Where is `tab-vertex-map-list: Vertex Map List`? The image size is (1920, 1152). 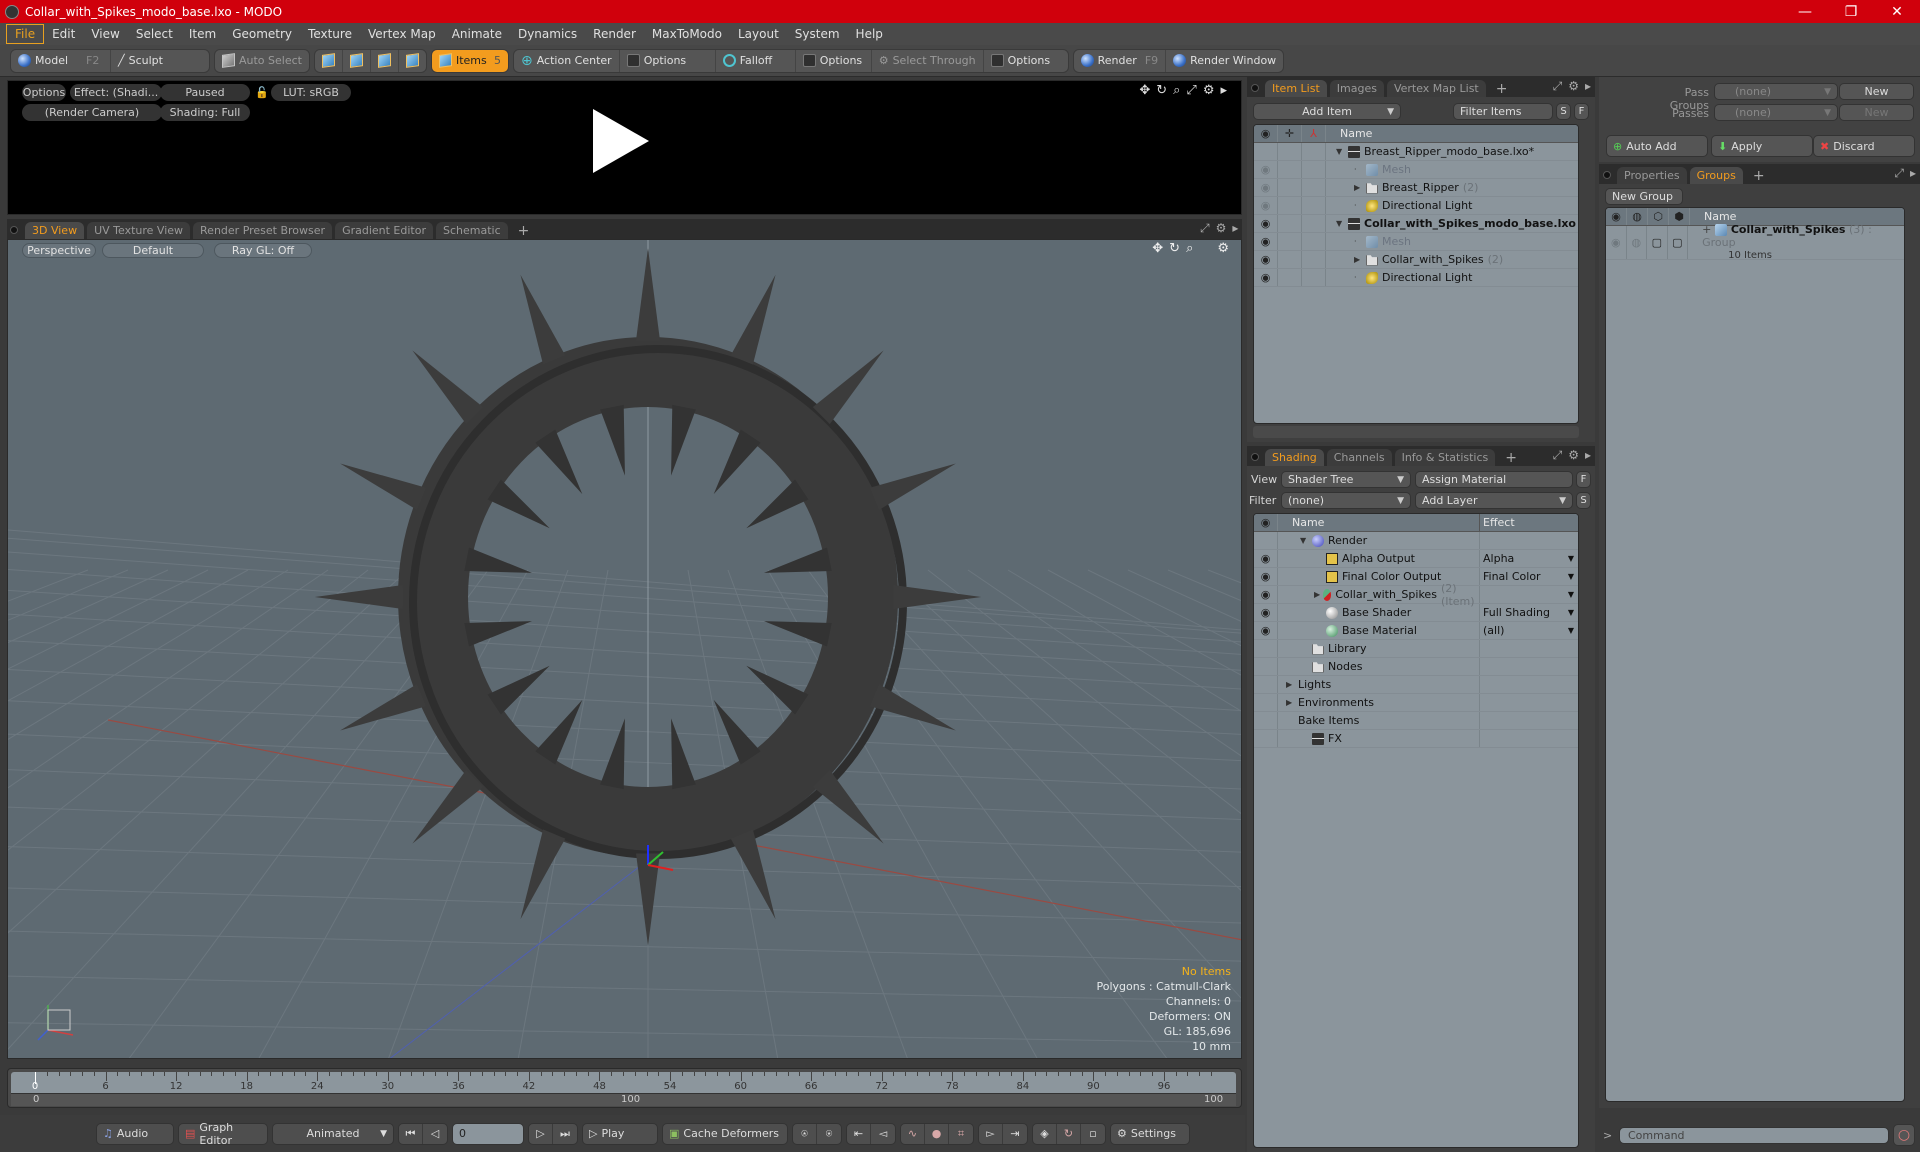
tab-vertex-map-list: Vertex Map List is located at coordinates (1436, 88).